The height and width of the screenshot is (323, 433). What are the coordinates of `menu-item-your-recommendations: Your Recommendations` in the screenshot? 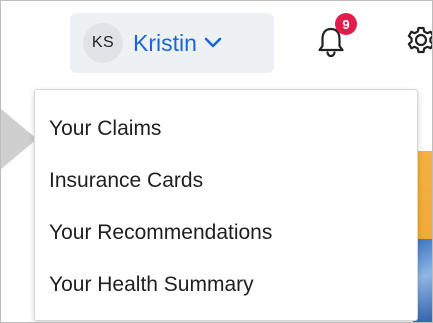 It's located at (226, 237).